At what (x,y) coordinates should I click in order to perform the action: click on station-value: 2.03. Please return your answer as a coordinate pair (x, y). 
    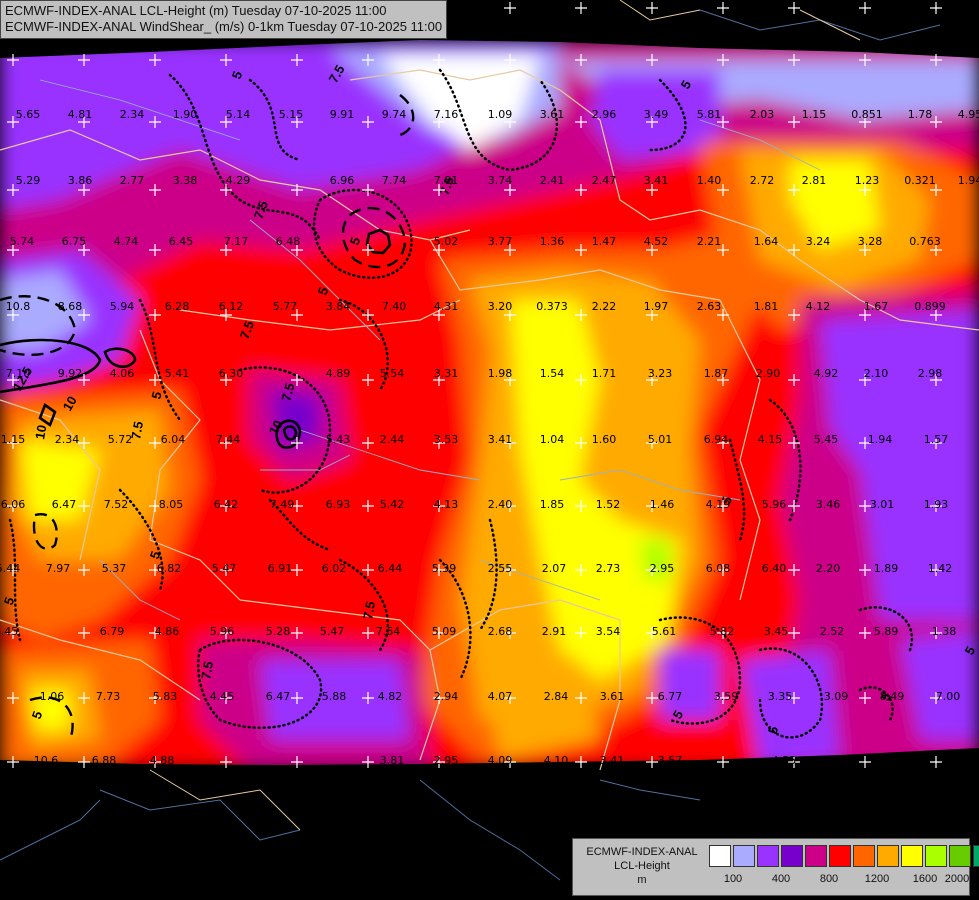
    Looking at the image, I should click on (762, 114).